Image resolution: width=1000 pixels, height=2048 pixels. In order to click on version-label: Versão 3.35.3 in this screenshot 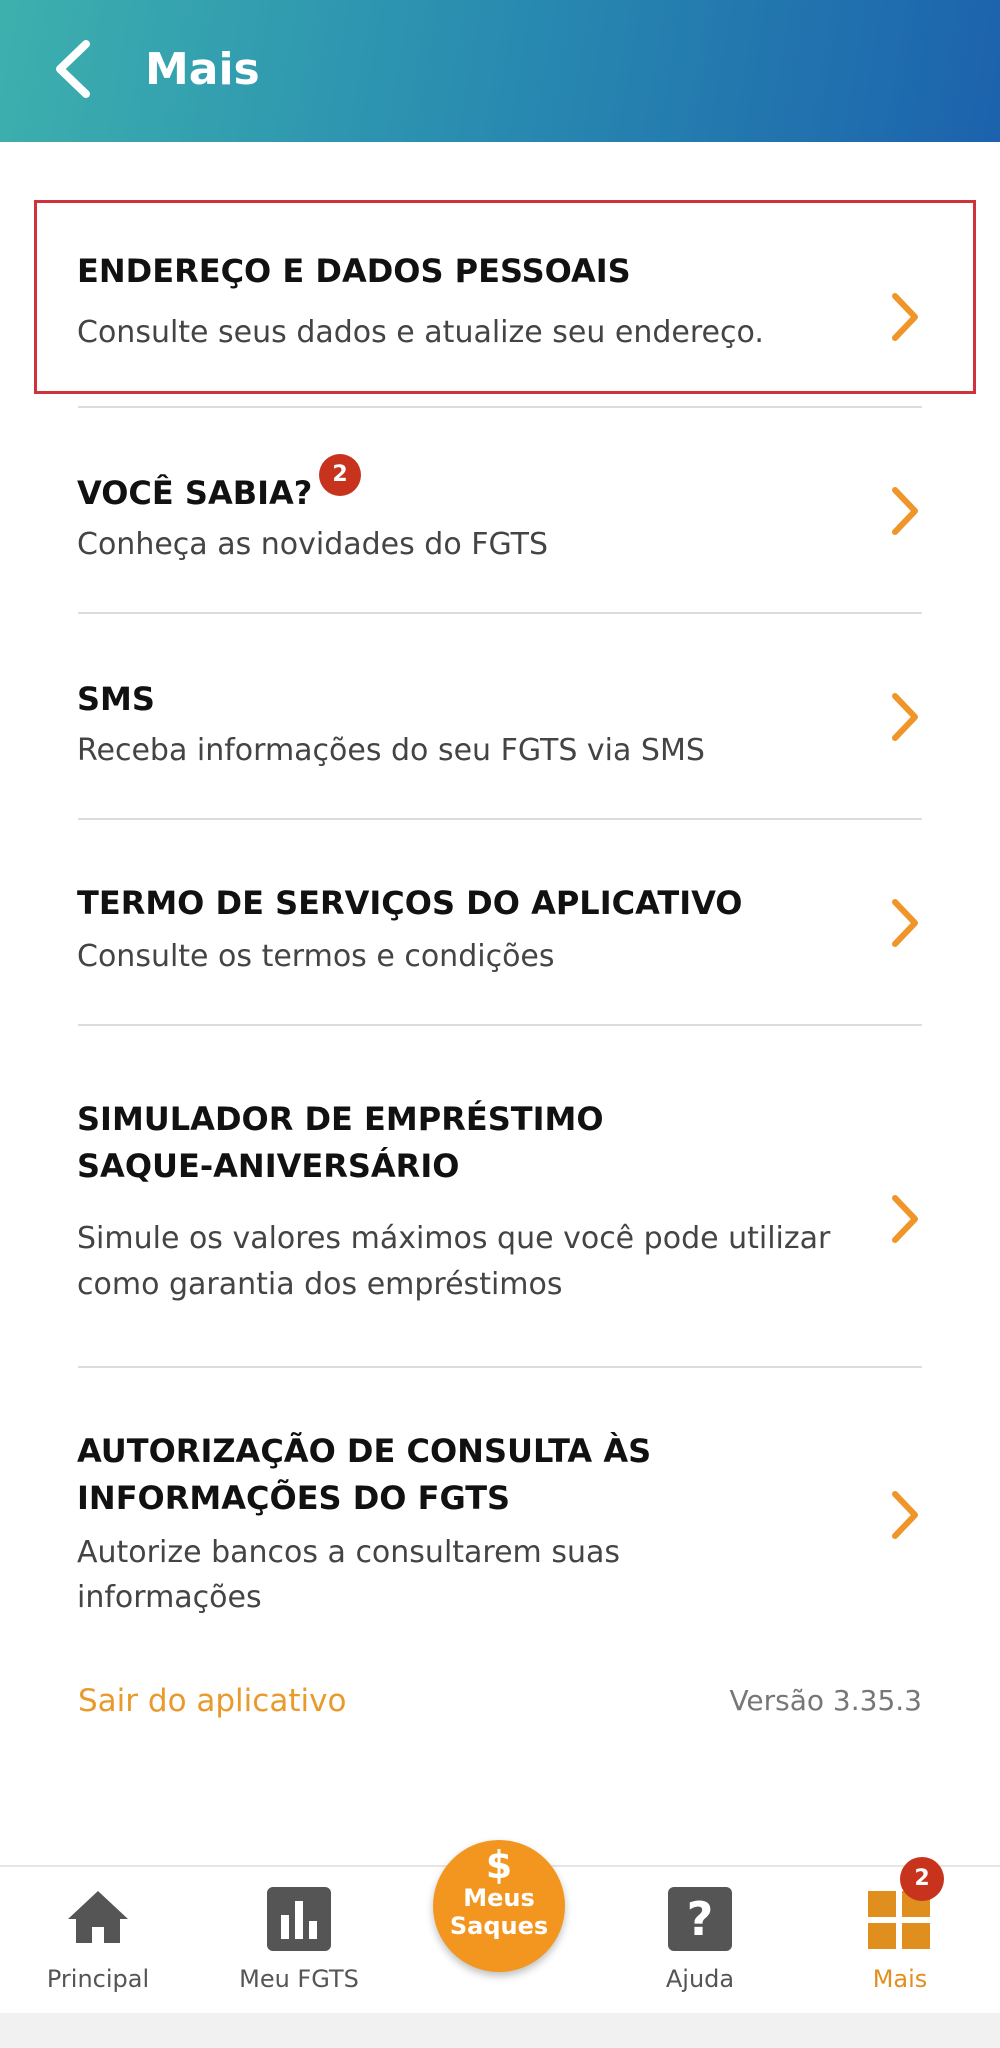, I will do `click(825, 1700)`.